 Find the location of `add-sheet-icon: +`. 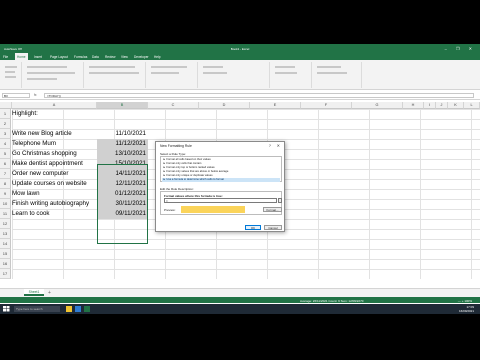

add-sheet-icon: + is located at coordinates (49, 293).